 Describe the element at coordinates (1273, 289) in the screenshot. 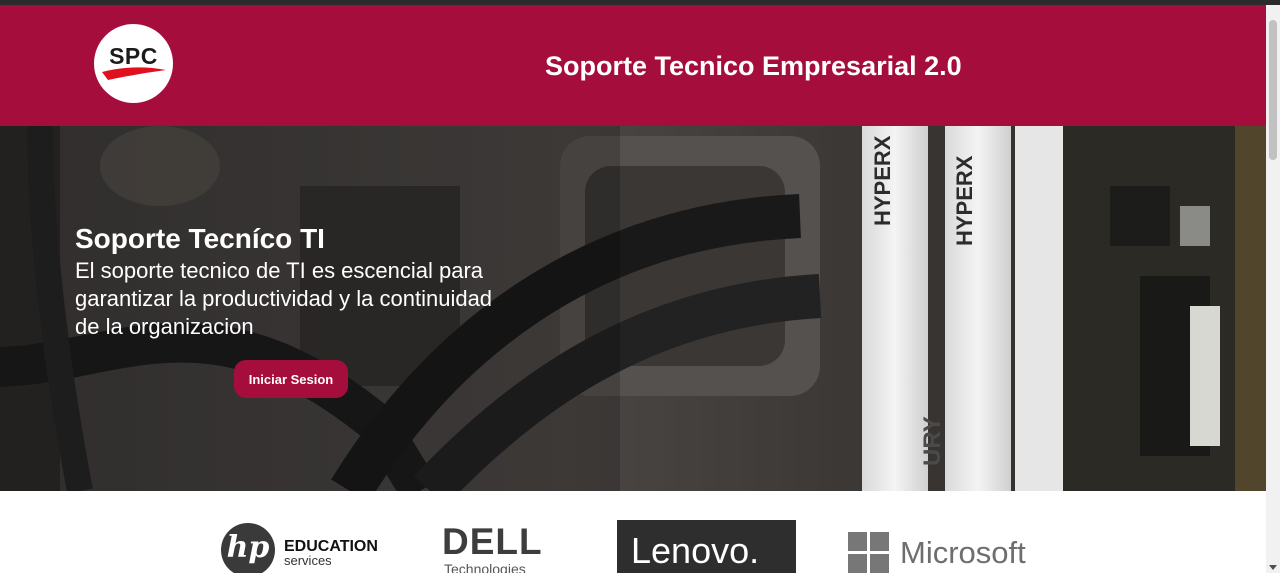

I see `page-scrollbar` at that location.